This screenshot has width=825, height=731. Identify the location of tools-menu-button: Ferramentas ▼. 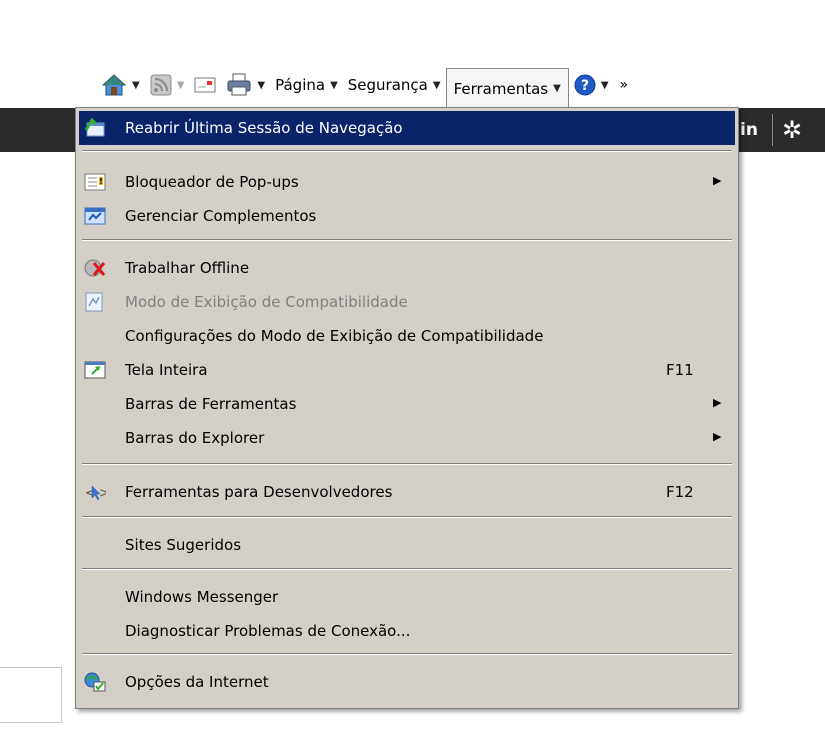
(507, 88).